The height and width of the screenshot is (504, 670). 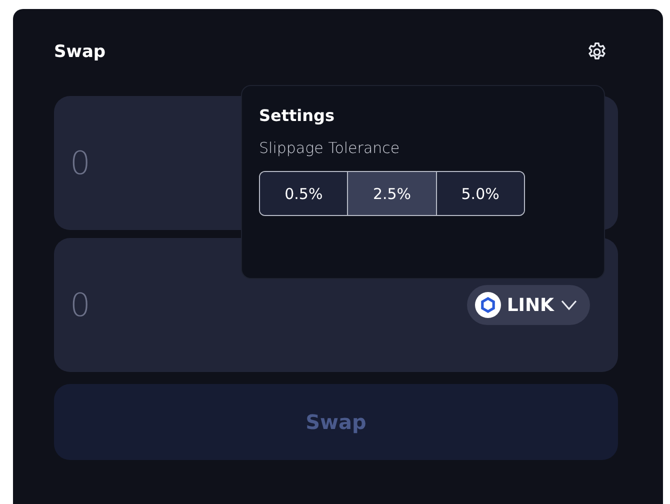 I want to click on card-title: Swap, so click(x=80, y=52).